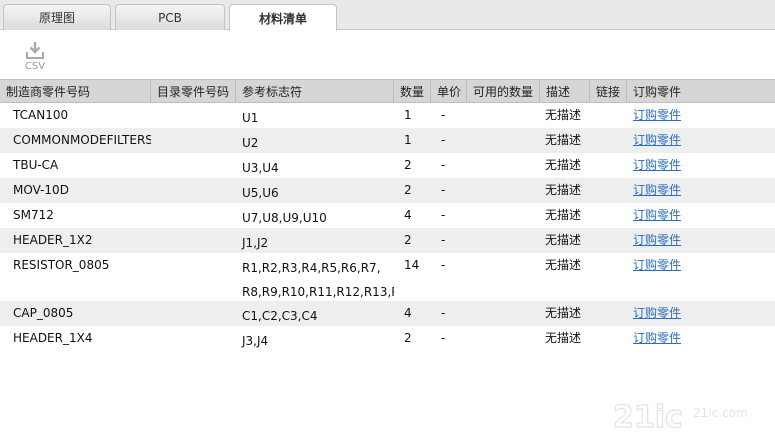 The height and width of the screenshot is (439, 775). Describe the element at coordinates (75, 91) in the screenshot. I see `col-header-mfr-part: 制造商零件号码` at that location.